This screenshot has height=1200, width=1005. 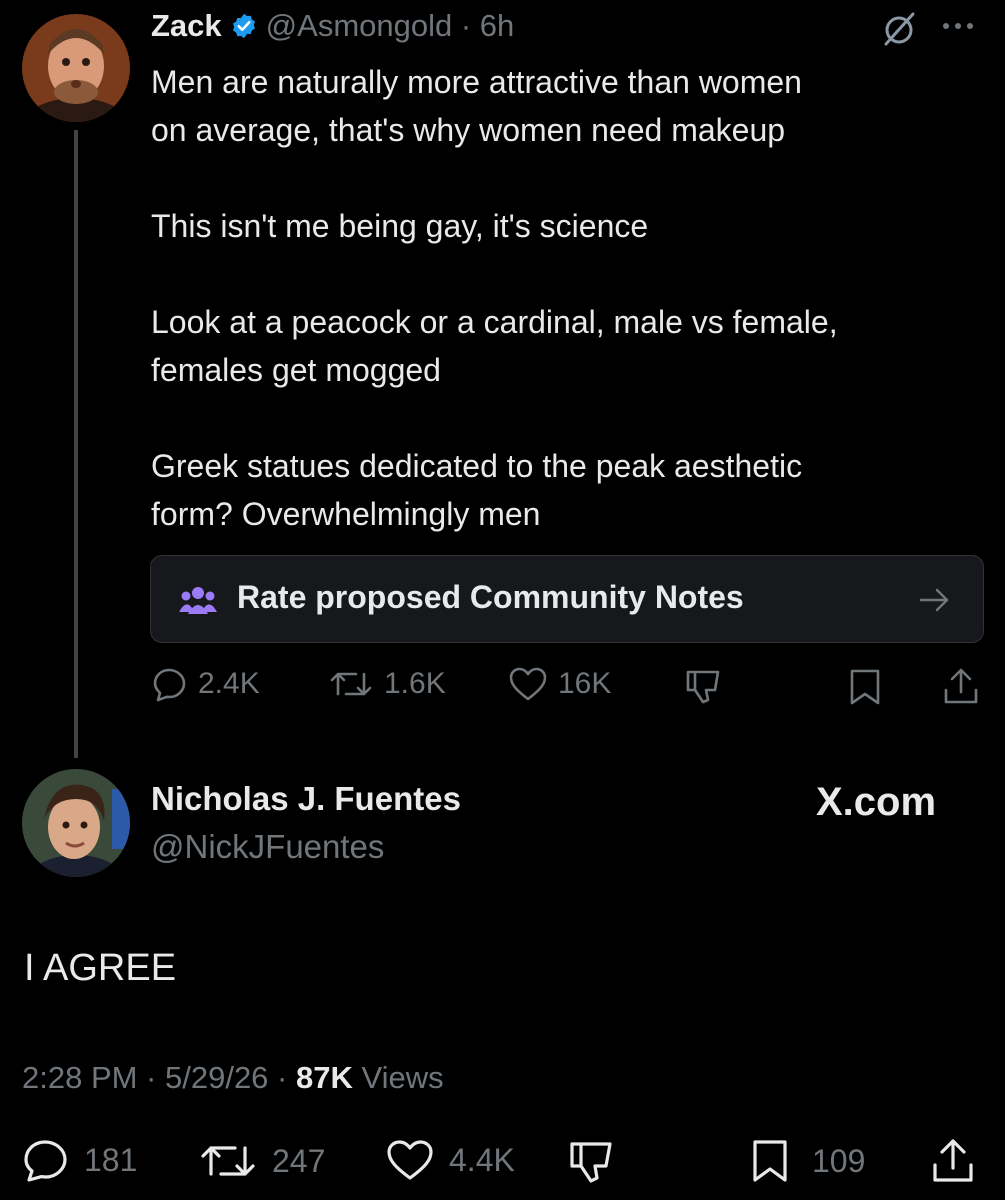 What do you see at coordinates (306, 799) in the screenshot?
I see `reply-author-name: Nicholas J. Fuentes` at bounding box center [306, 799].